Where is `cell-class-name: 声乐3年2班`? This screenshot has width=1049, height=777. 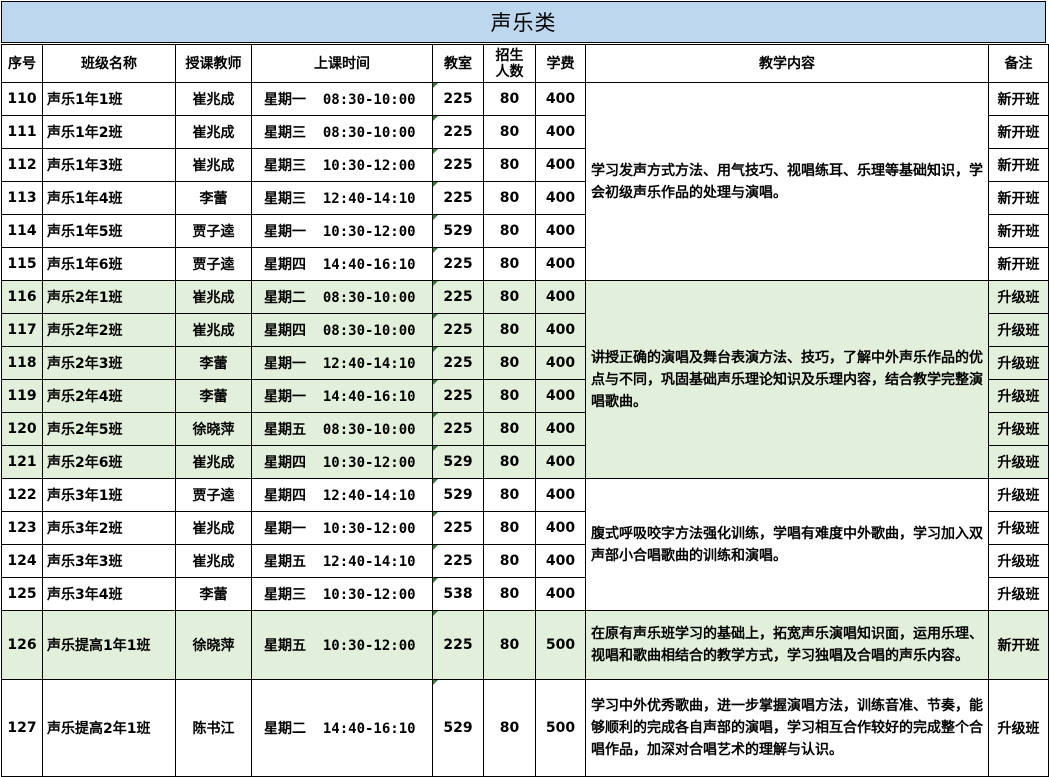
cell-class-name: 声乐3年2班 is located at coordinates (109, 528).